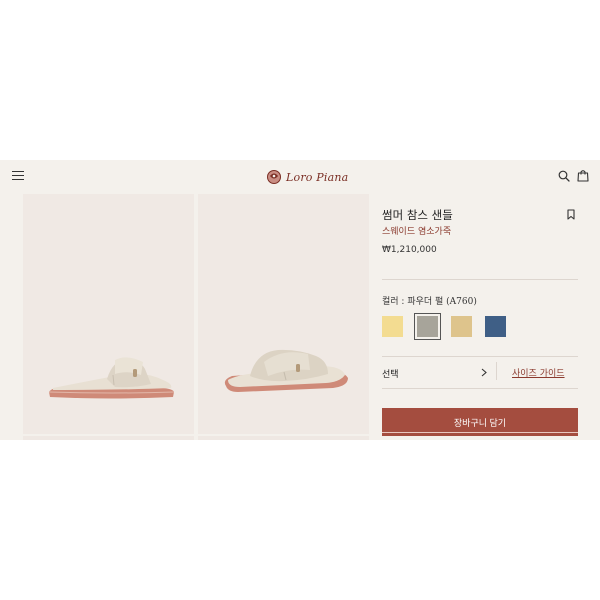 The width and height of the screenshot is (600, 600). I want to click on color-swatch-blue, so click(495, 326).